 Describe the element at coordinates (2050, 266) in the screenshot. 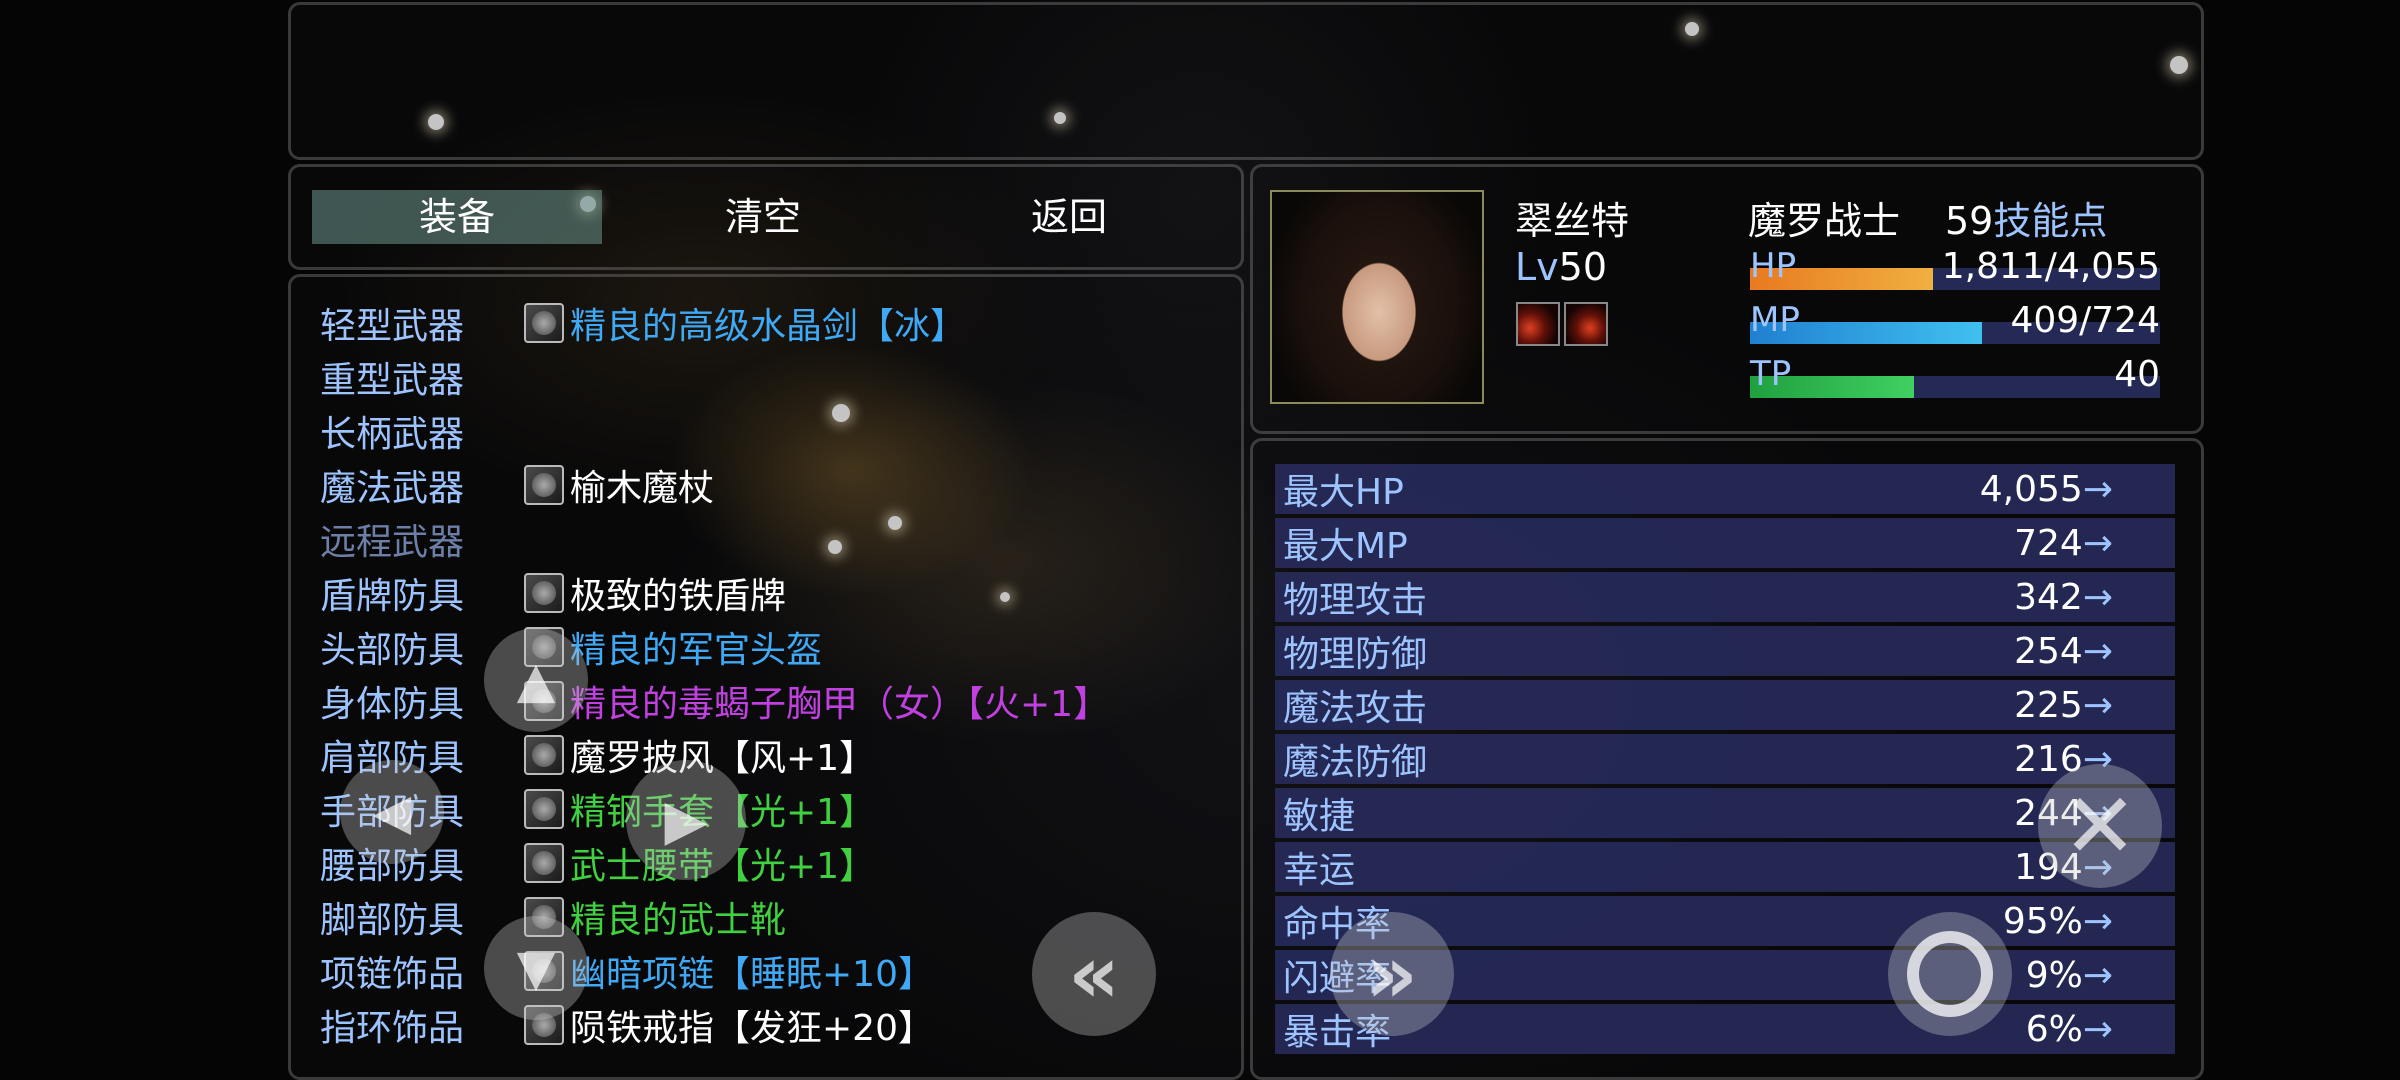

I see `hp-value: 1,811/4,055` at that location.